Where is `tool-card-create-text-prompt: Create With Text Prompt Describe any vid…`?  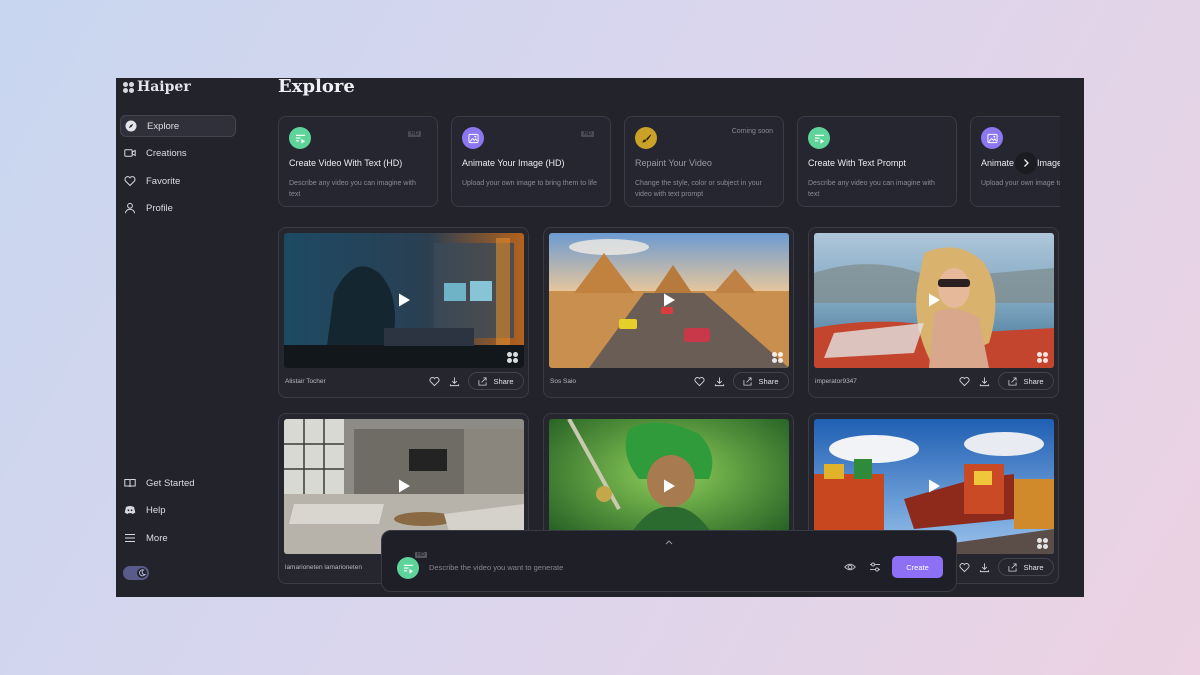
tool-card-create-text-prompt: Create With Text Prompt Describe any vid… is located at coordinates (877, 161).